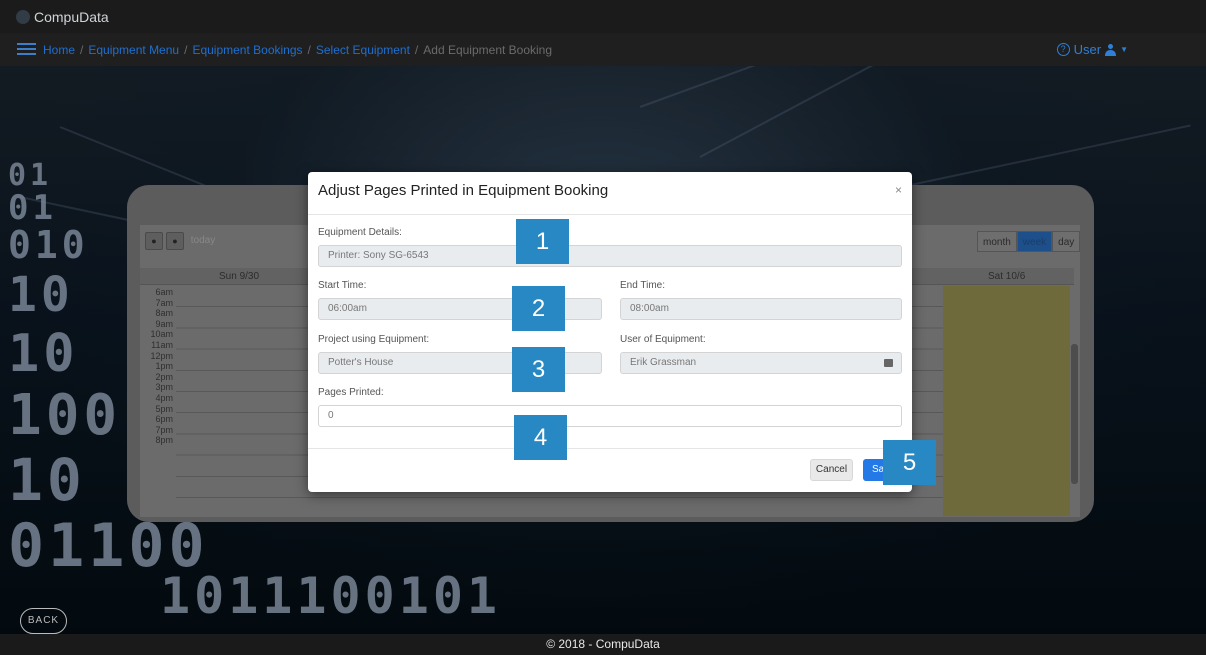  I want to click on calendar-scrollbar, so click(1074, 414).